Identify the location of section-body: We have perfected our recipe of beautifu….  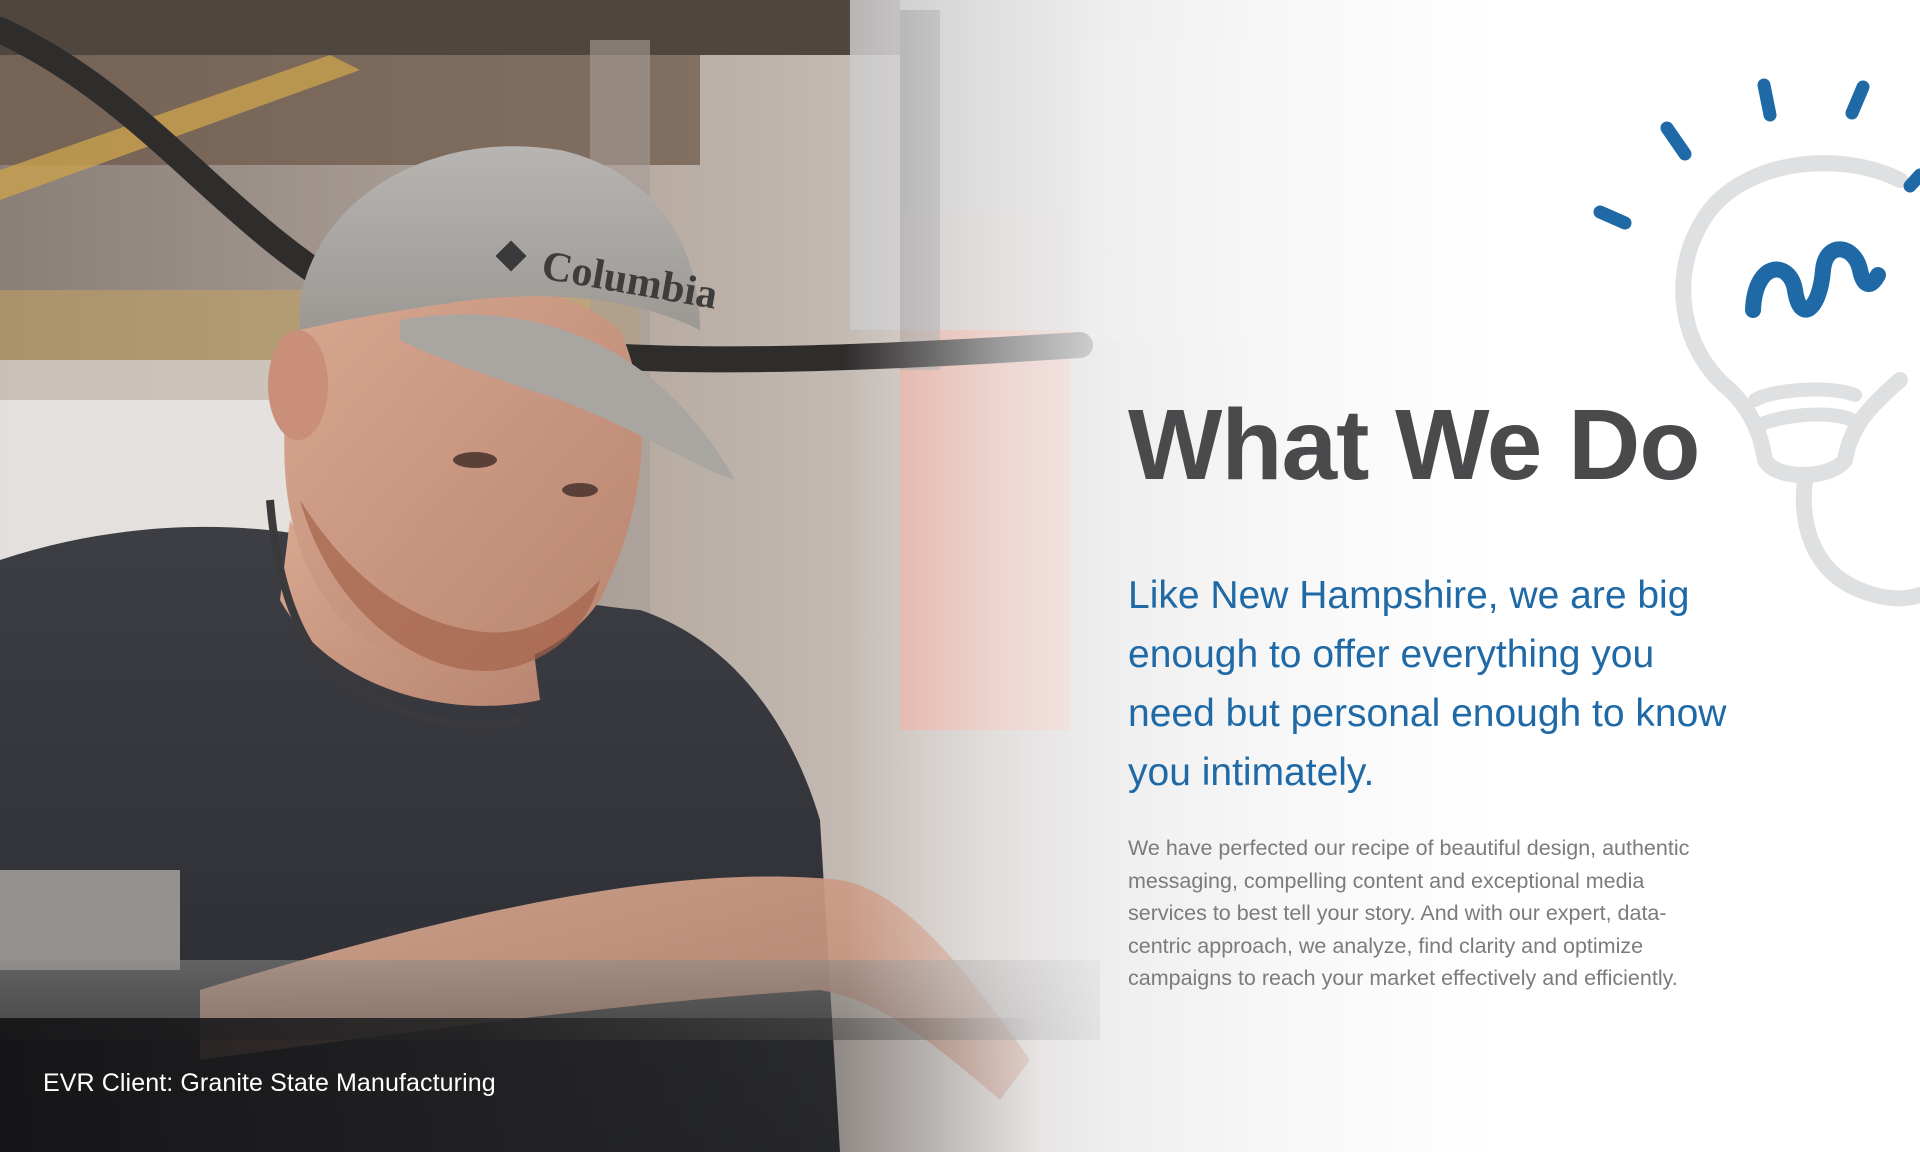
(1409, 913).